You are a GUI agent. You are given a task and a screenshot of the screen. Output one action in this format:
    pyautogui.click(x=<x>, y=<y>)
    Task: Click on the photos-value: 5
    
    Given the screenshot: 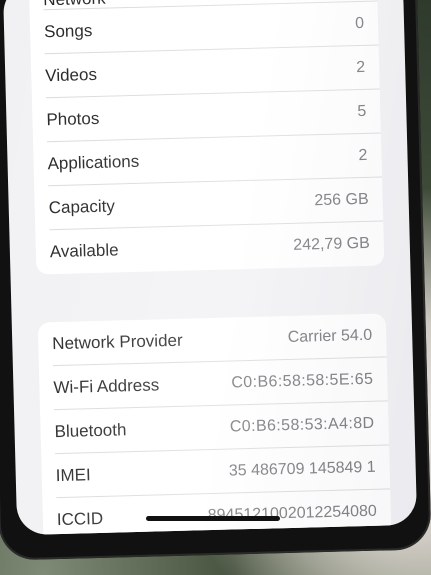 What is the action you would take?
    pyautogui.click(x=362, y=111)
    